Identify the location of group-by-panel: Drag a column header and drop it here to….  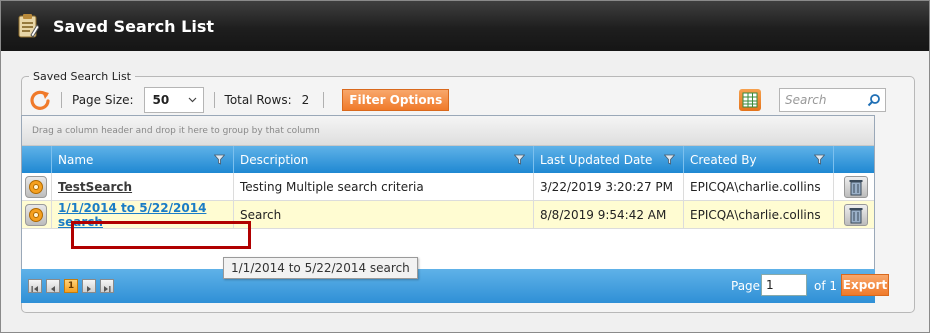
(448, 131).